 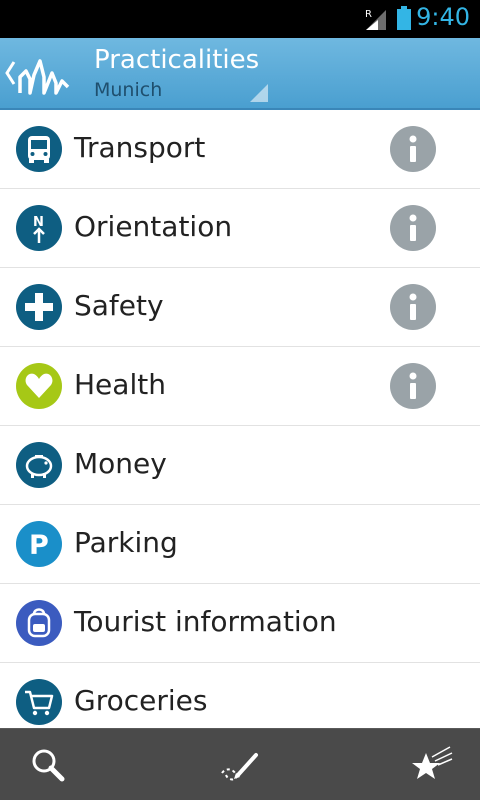 What do you see at coordinates (39, 307) in the screenshot?
I see `cross-icon` at bounding box center [39, 307].